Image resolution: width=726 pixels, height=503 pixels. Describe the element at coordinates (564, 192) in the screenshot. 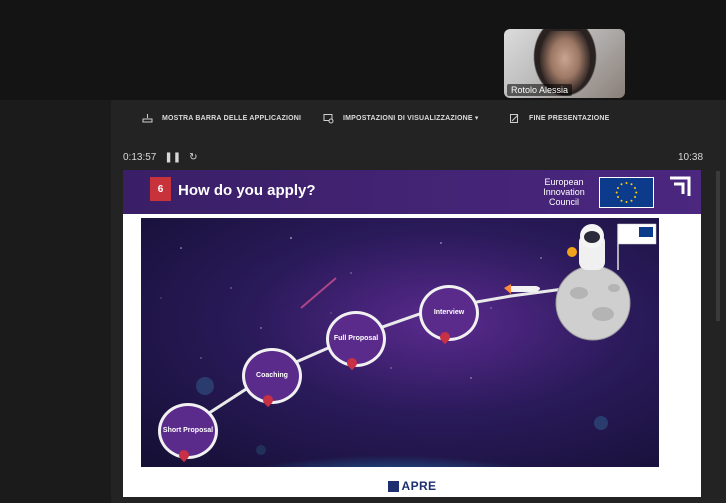

I see `eic-label: European Innovation Council` at that location.